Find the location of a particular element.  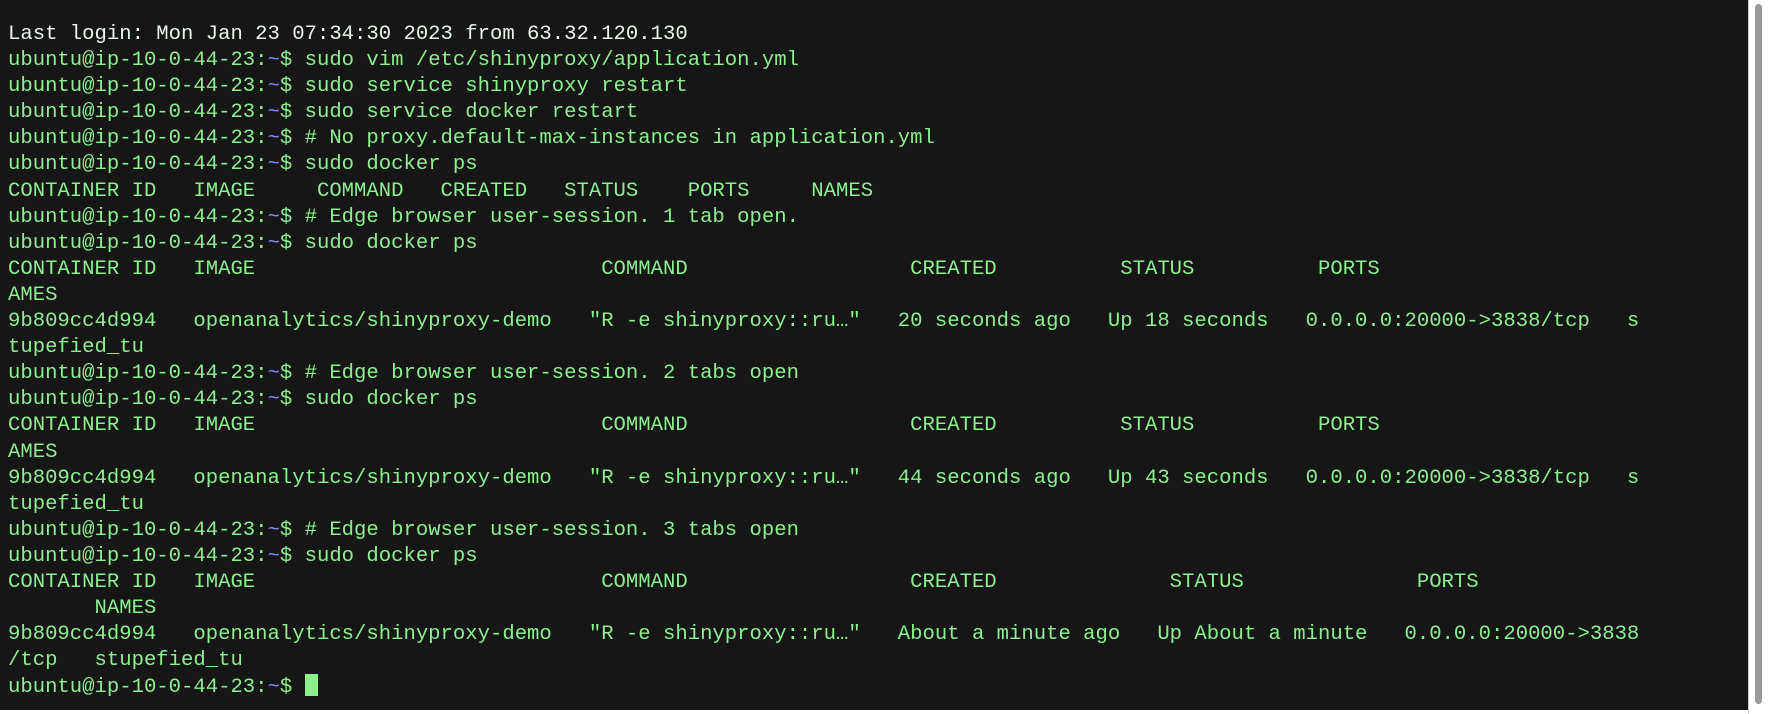

active-prompt-line: ubuntu@ip-10-0-44-23:~$ is located at coordinates (873, 687).